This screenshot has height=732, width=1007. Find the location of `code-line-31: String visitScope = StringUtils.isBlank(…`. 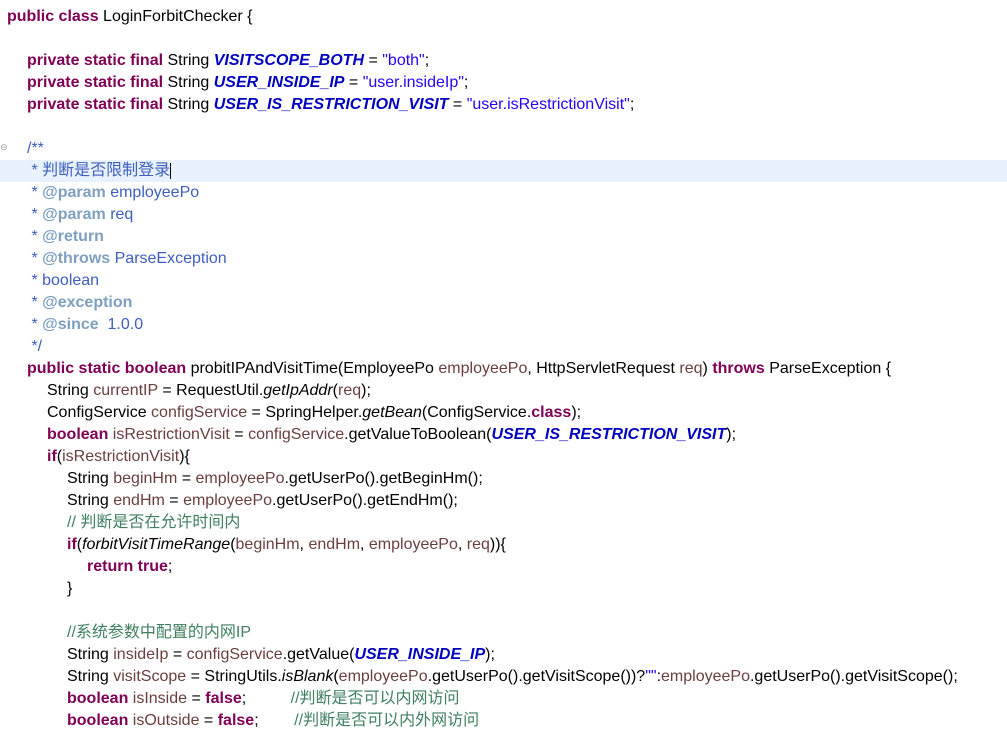

code-line-31: String visitScope = StringUtils.isBlank(… is located at coordinates (512, 676).